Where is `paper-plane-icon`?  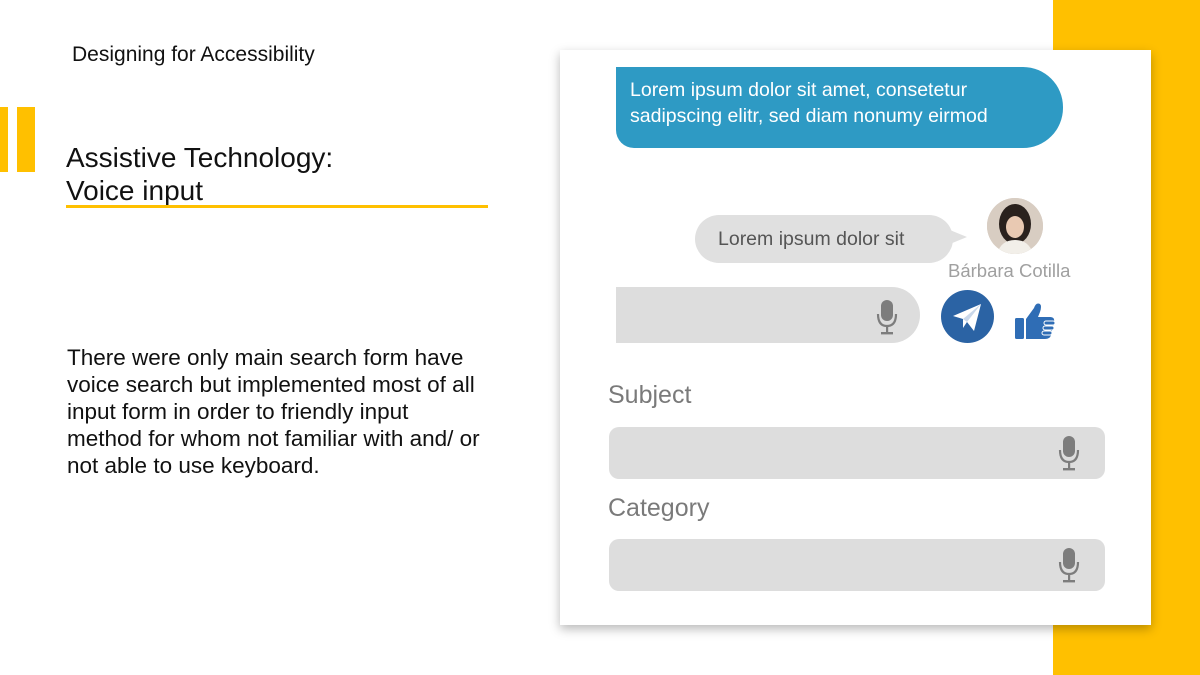 paper-plane-icon is located at coordinates (967, 317).